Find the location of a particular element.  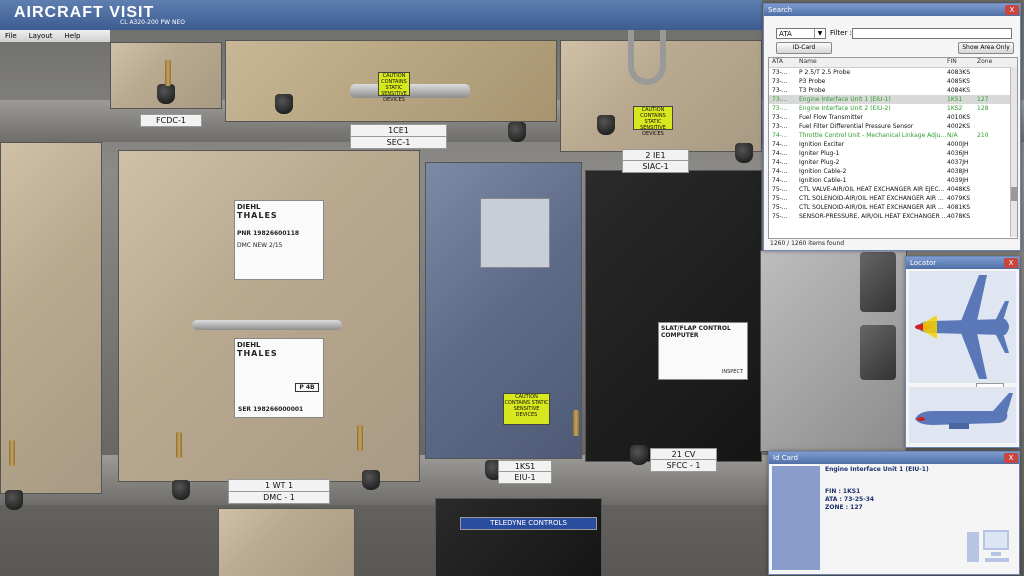

airplane-side-view-icon is located at coordinates (964, 411).